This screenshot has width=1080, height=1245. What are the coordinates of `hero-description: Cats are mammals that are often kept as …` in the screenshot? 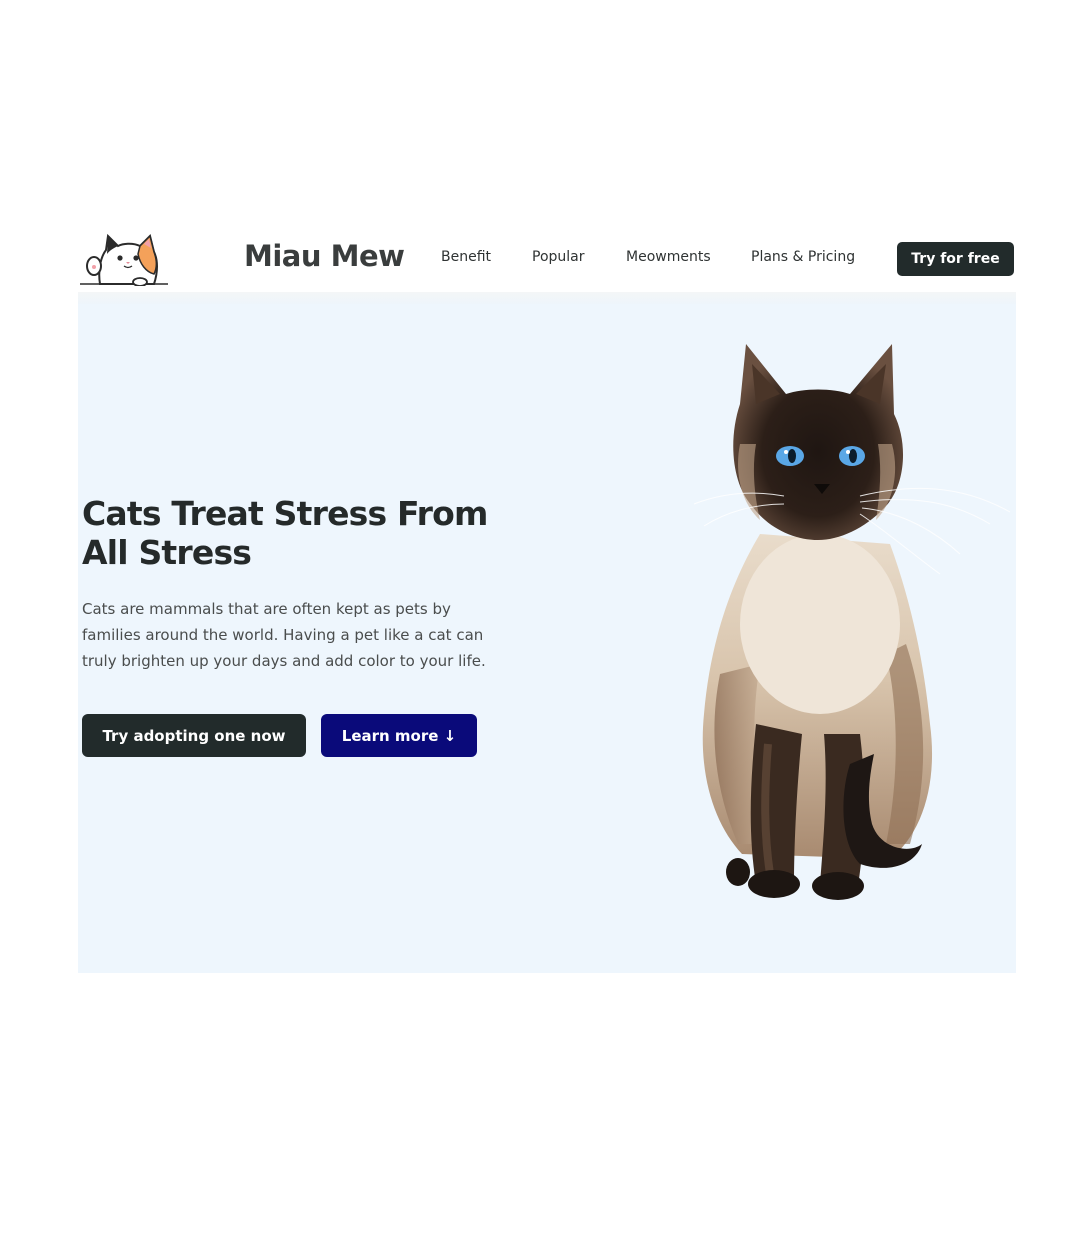 It's located at (284, 635).